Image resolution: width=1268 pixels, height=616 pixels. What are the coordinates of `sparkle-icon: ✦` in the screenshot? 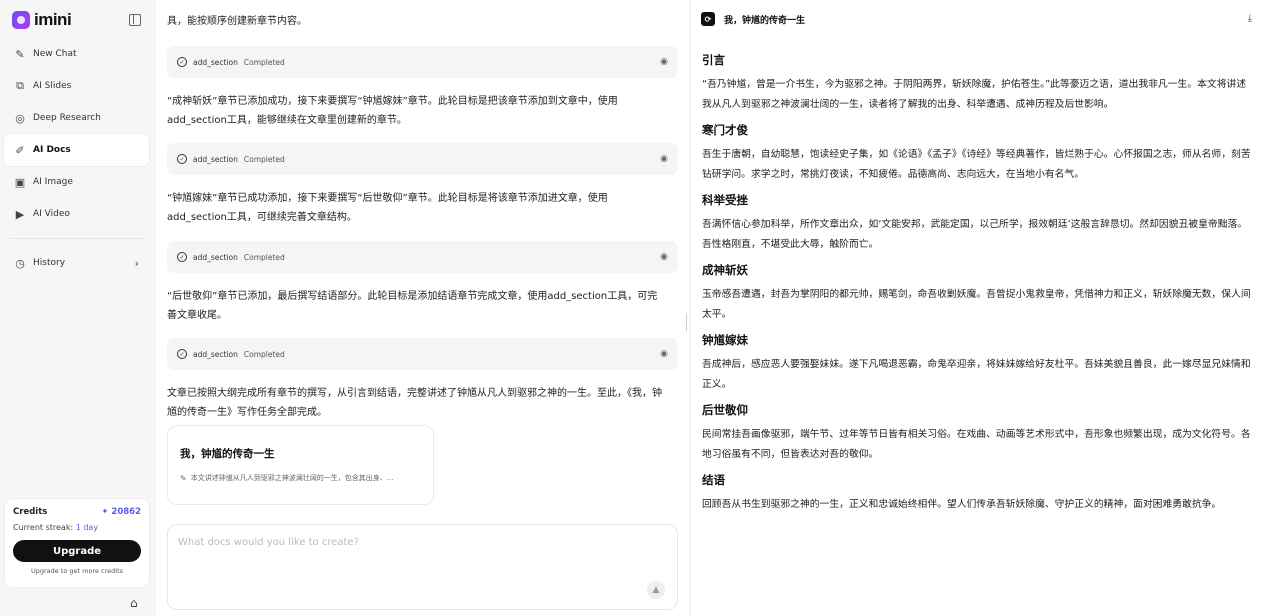 It's located at (105, 512).